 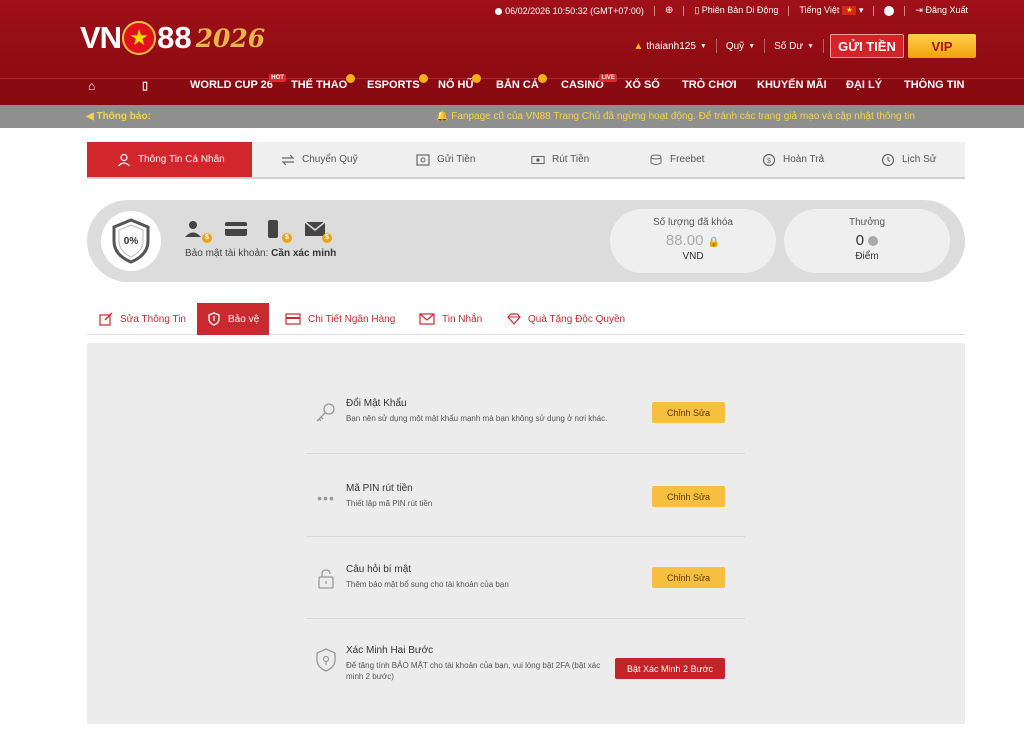 What do you see at coordinates (638, 46) in the screenshot?
I see `user-icon: ▲` at bounding box center [638, 46].